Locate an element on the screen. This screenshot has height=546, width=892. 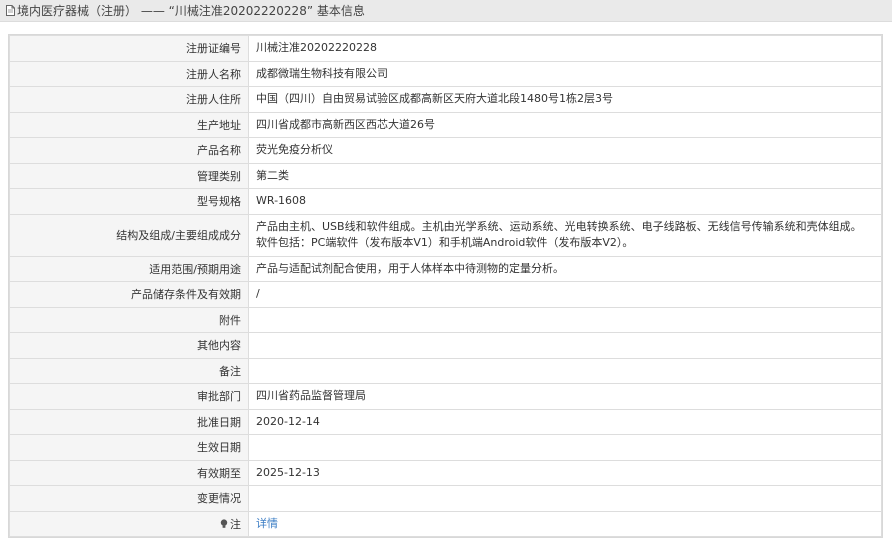
row-label: 注册人名称 is located at coordinates (129, 73).